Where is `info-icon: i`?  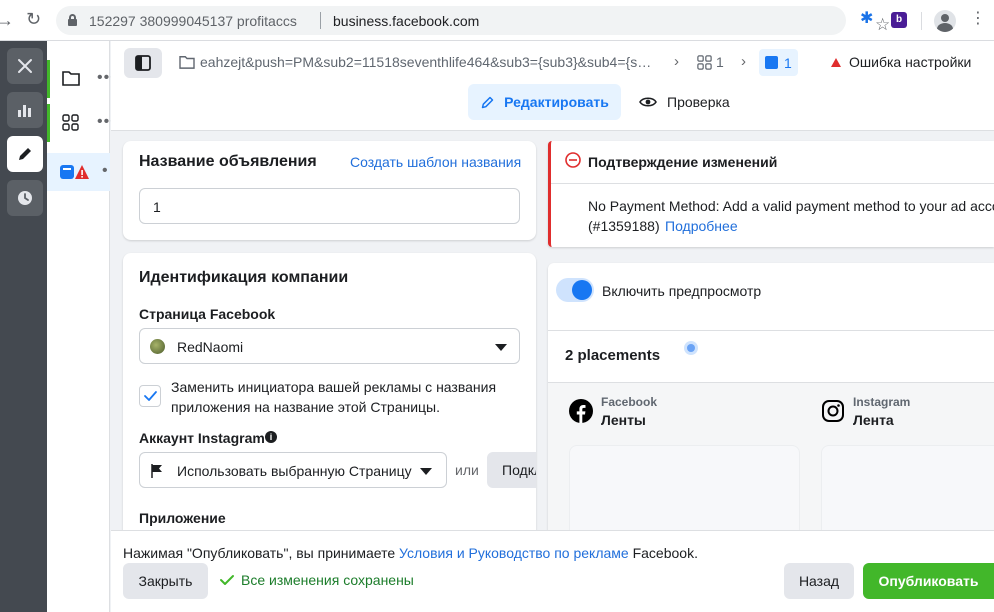
info-icon: i is located at coordinates (271, 437).